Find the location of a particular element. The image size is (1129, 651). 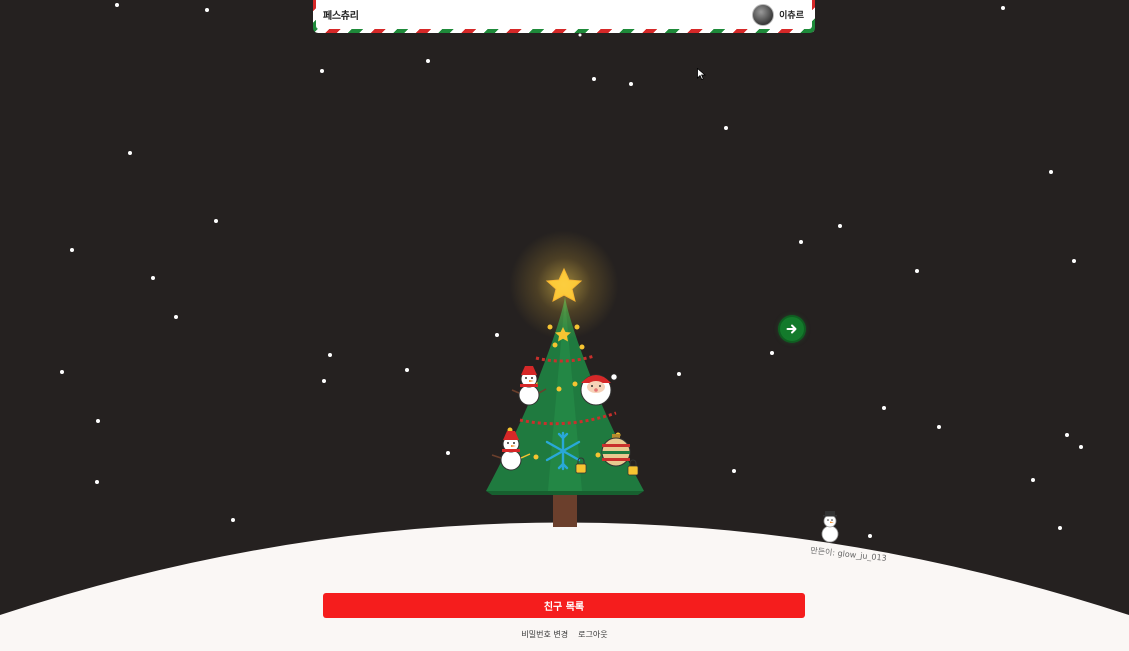

snowman-icon is located at coordinates (830, 527).